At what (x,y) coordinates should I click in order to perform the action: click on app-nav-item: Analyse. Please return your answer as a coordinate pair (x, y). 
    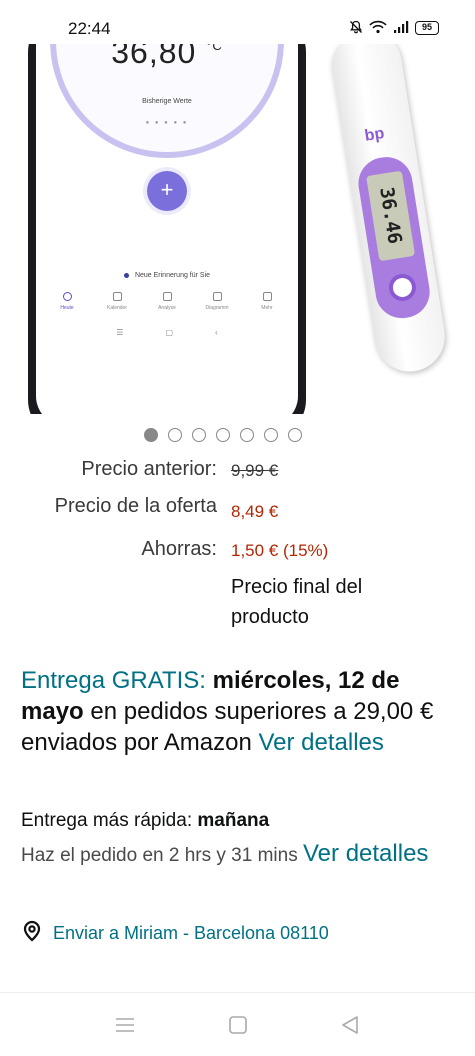
    Looking at the image, I should click on (167, 306).